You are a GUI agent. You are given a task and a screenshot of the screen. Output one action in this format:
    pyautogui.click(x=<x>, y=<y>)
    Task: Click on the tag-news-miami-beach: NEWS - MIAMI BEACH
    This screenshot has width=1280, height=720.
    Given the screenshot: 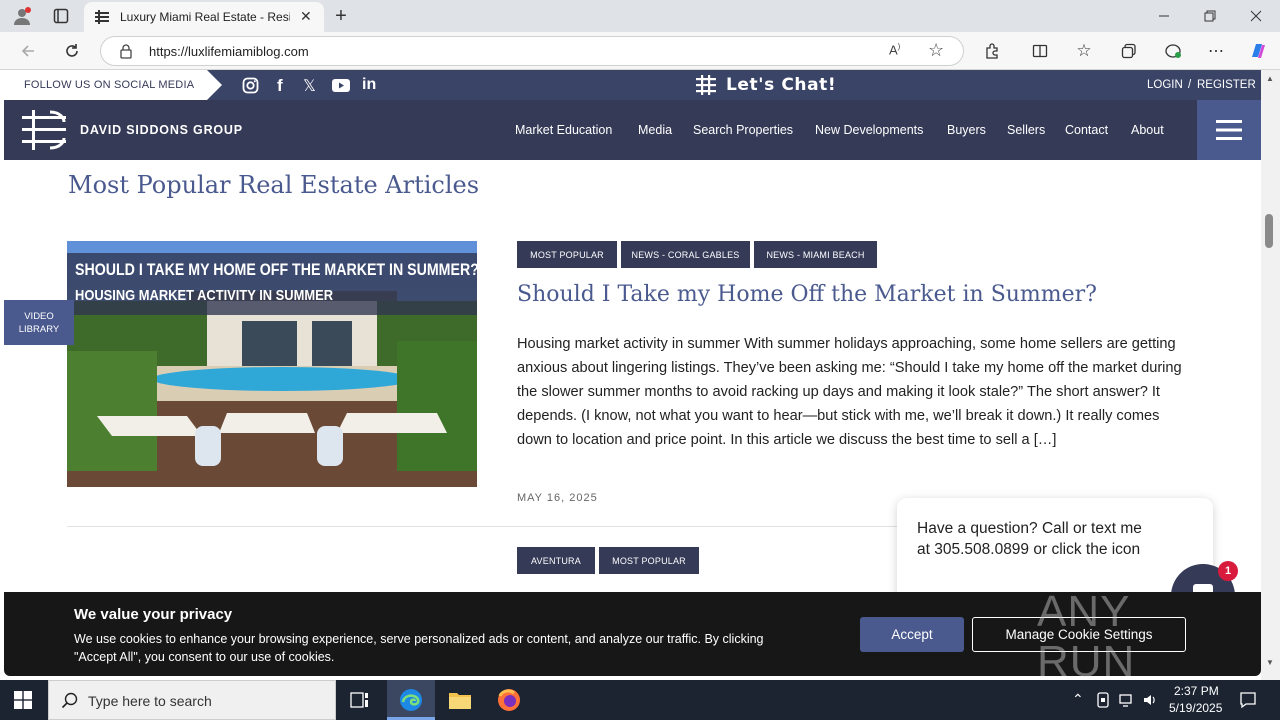 What is the action you would take?
    pyautogui.click(x=815, y=254)
    